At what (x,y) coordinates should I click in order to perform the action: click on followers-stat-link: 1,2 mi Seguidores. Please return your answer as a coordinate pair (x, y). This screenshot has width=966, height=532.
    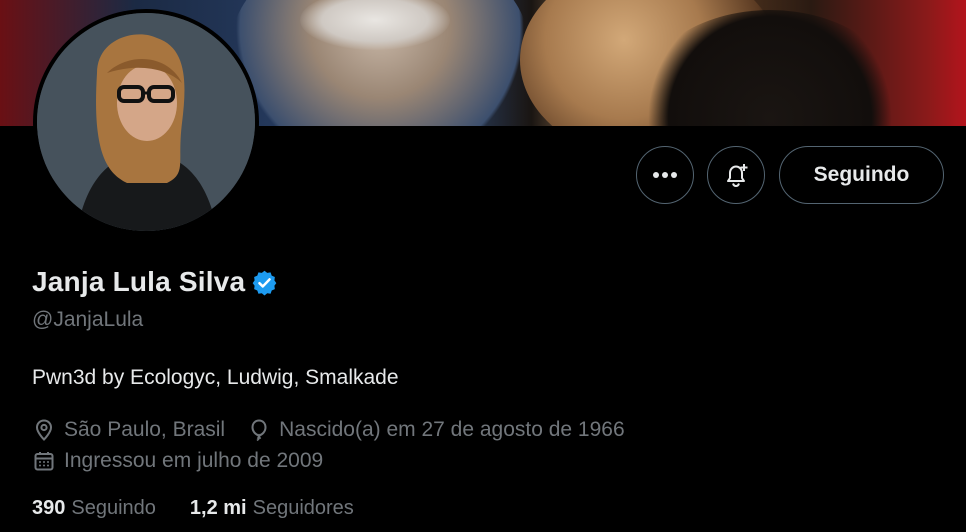
    Looking at the image, I should click on (272, 508).